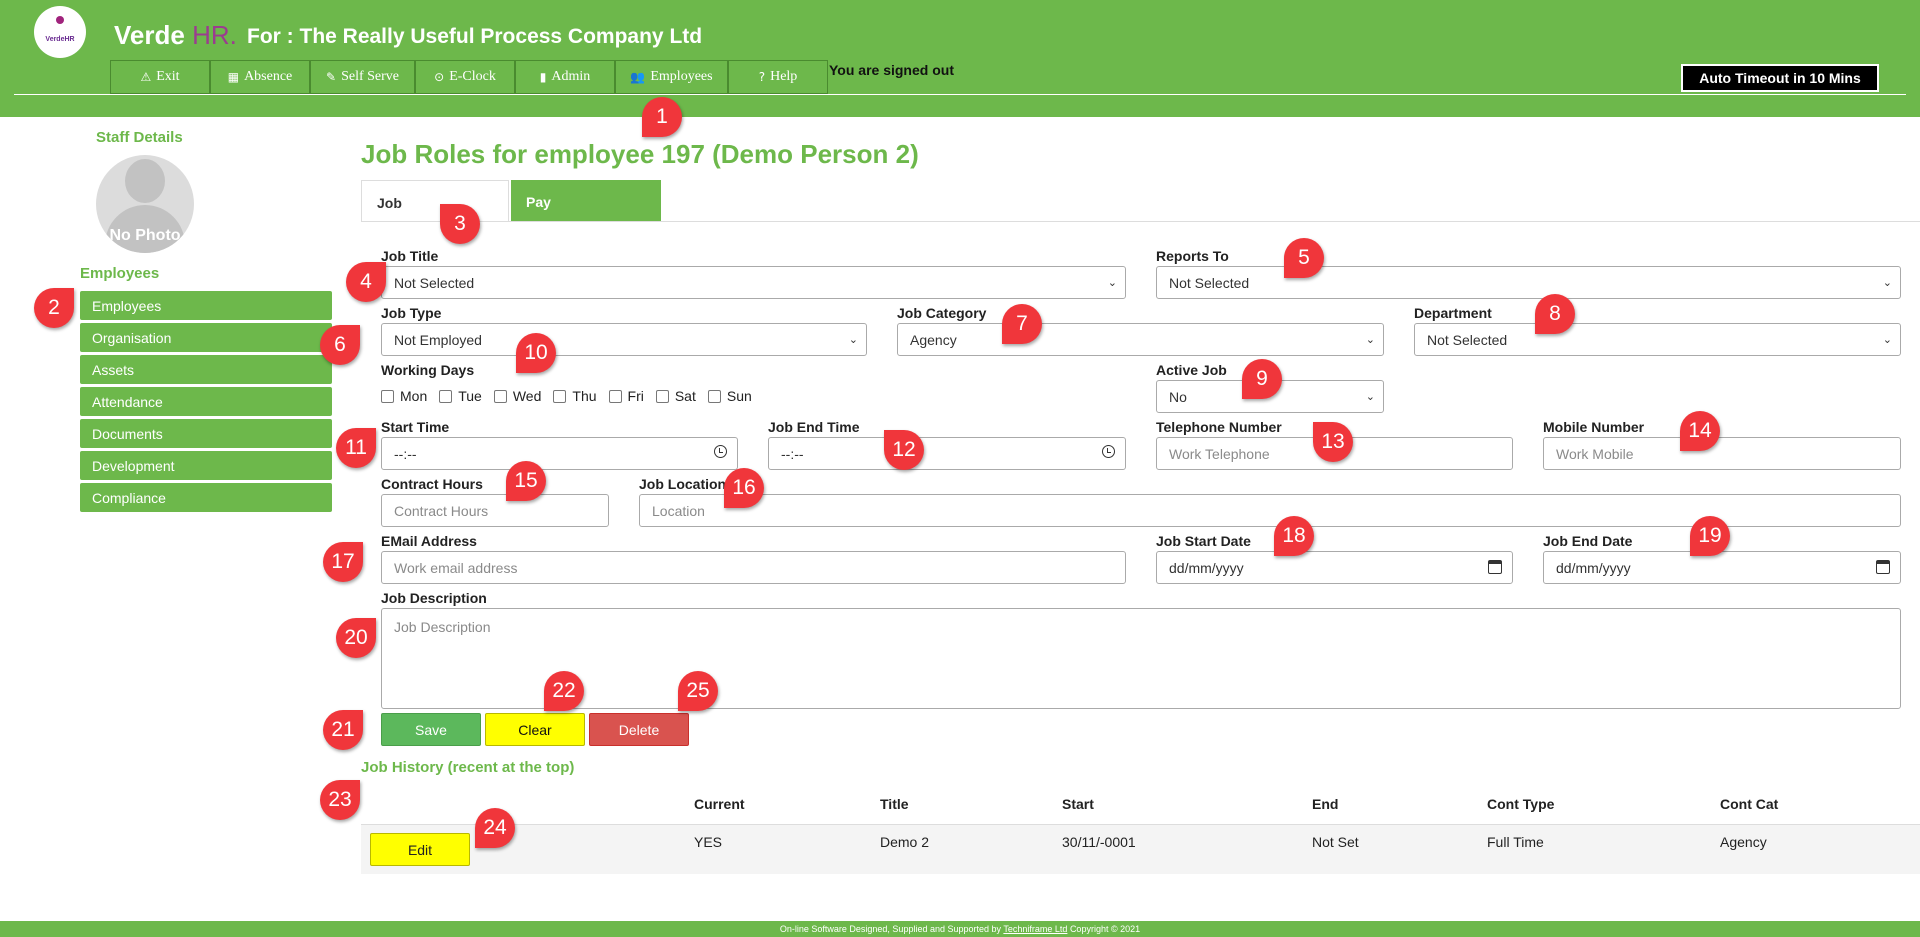  What do you see at coordinates (1700, 431) in the screenshot?
I see `annotation-marker-14: 14` at bounding box center [1700, 431].